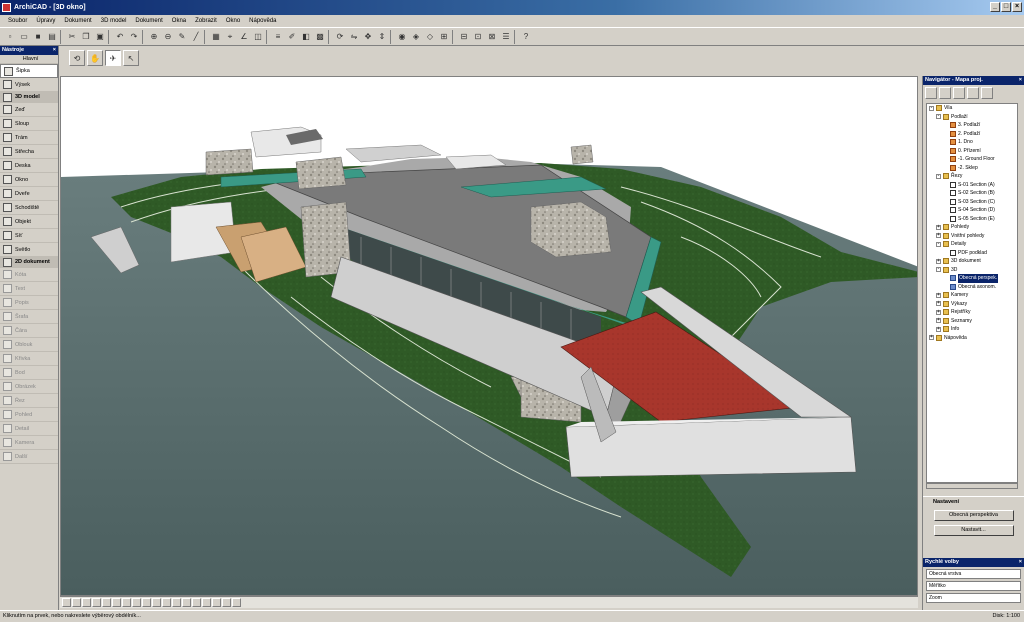  Describe the element at coordinates (29, 359) in the screenshot. I see `tool-spline: Křivka` at that location.